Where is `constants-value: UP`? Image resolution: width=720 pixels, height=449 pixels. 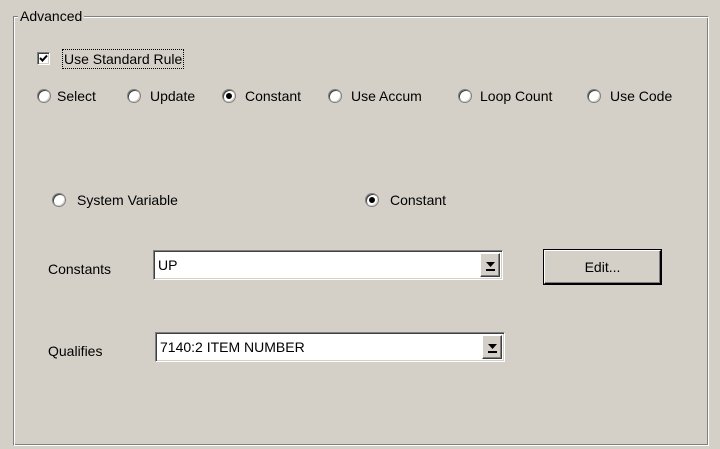
constants-value: UP is located at coordinates (168, 265).